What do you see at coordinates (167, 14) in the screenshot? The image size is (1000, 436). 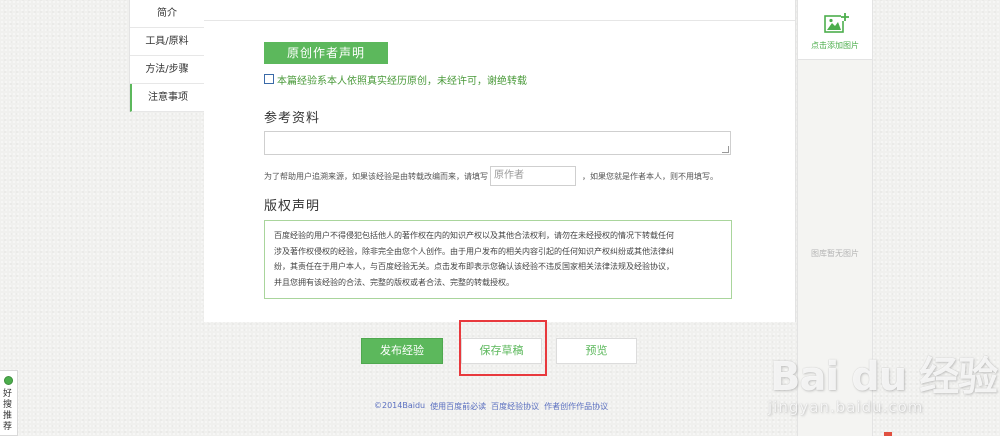 I see `nav-item-intro: 简介` at bounding box center [167, 14].